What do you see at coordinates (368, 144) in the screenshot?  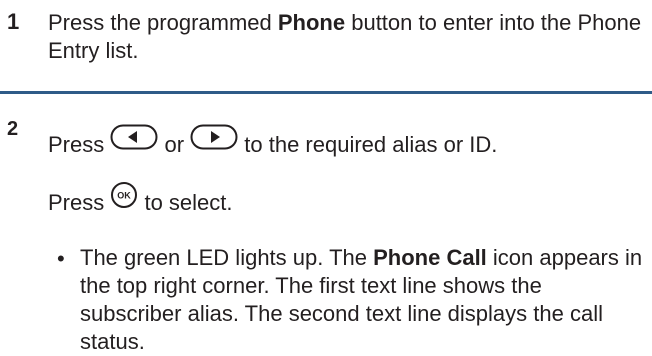 I see `instruction-text: to the required alias or ID.` at bounding box center [368, 144].